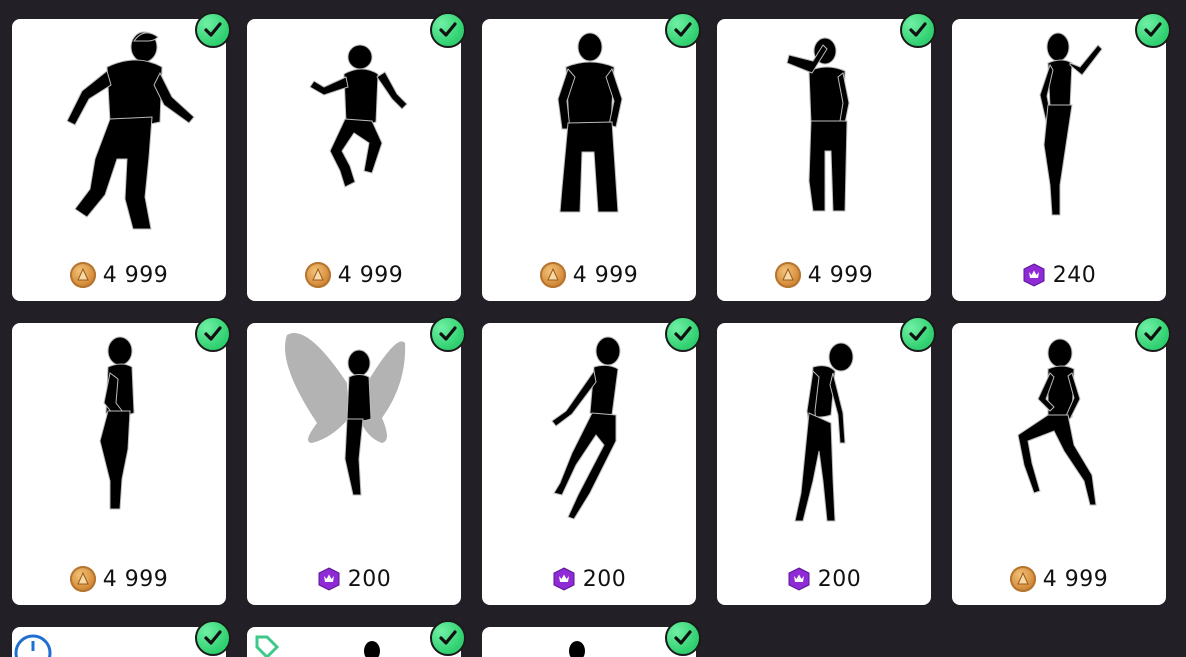 The image size is (1186, 657). What do you see at coordinates (267, 646) in the screenshot?
I see `tag-icon` at bounding box center [267, 646].